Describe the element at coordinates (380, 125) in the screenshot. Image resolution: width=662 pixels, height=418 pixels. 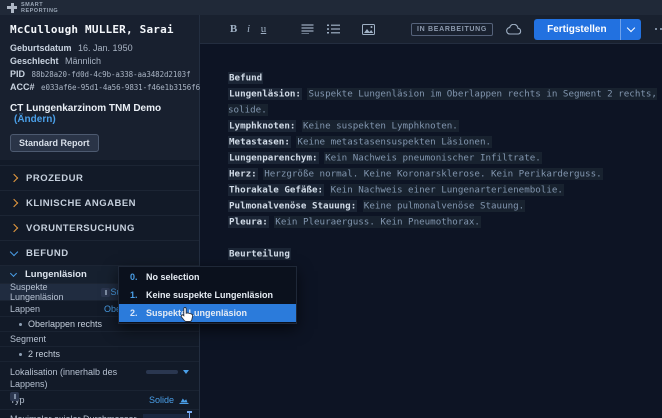
I see `report-field-value: Keine suspekten Lymphknoten.` at that location.